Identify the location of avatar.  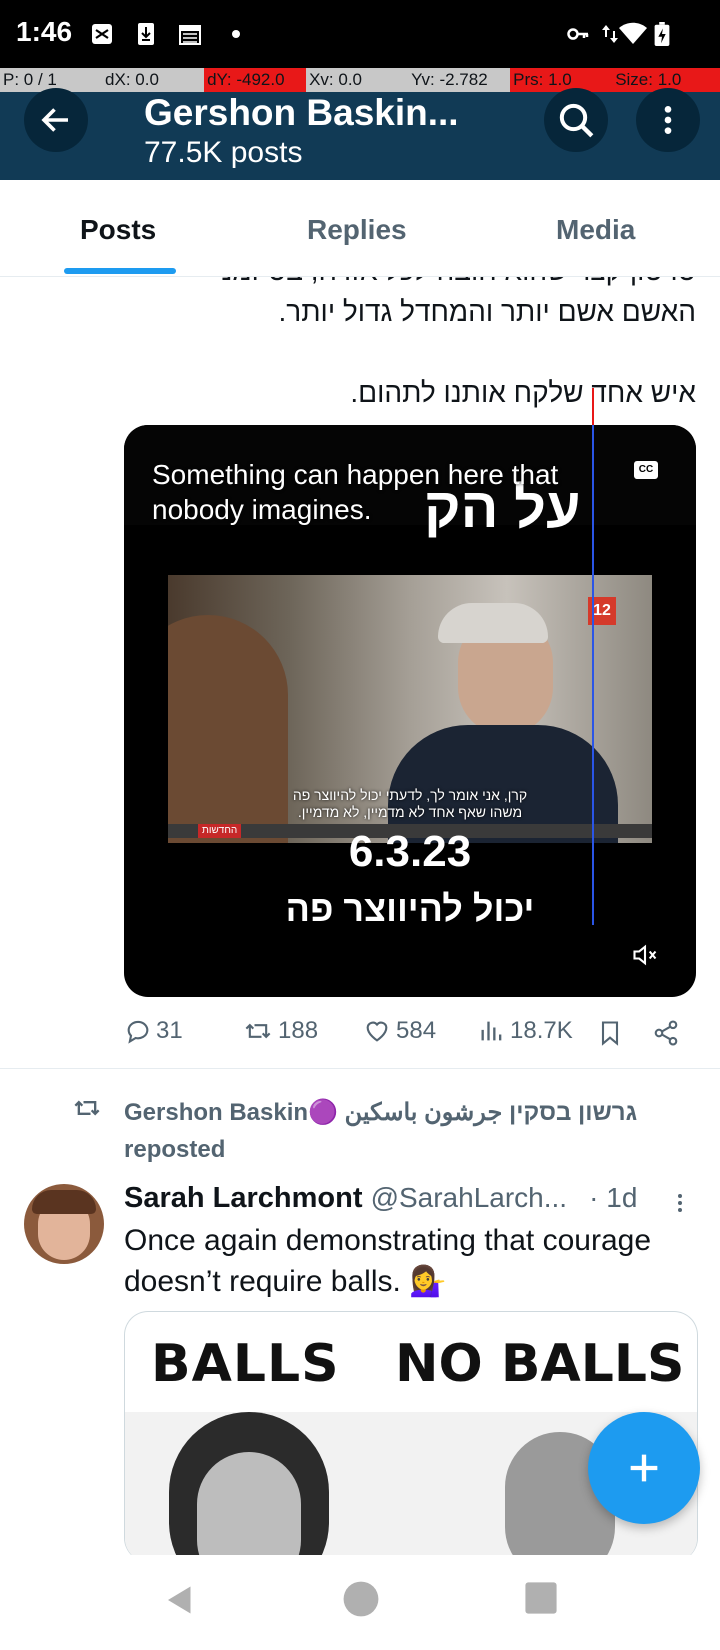
(64, 1224).